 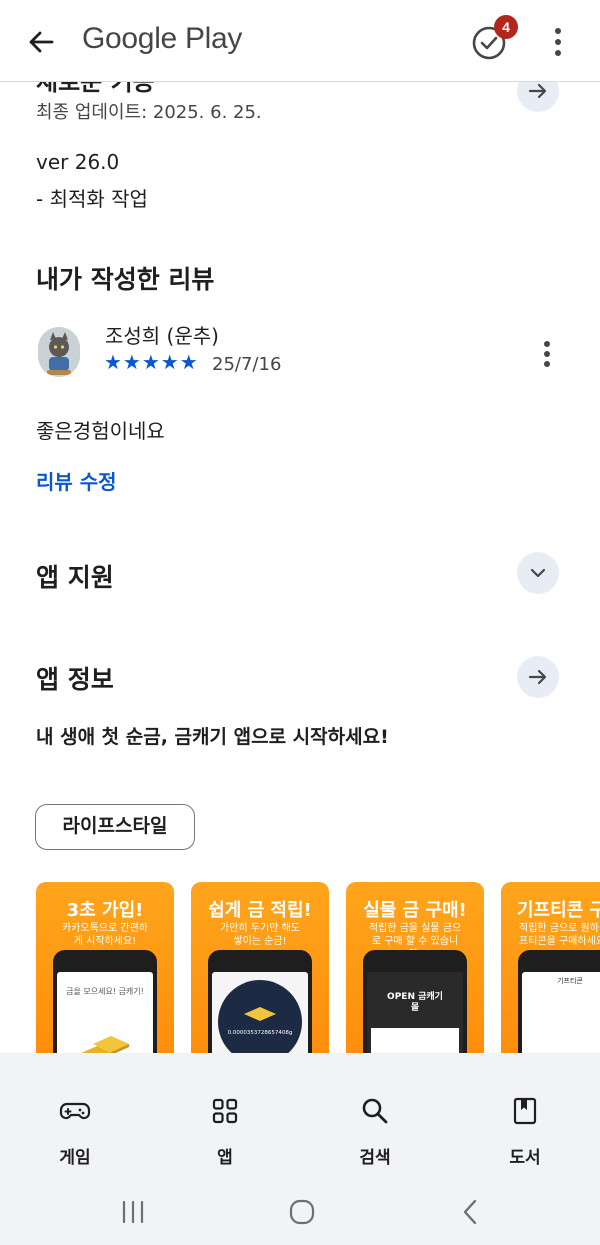 What do you see at coordinates (375, 1158) in the screenshot?
I see `nav-label-search: 검색` at bounding box center [375, 1158].